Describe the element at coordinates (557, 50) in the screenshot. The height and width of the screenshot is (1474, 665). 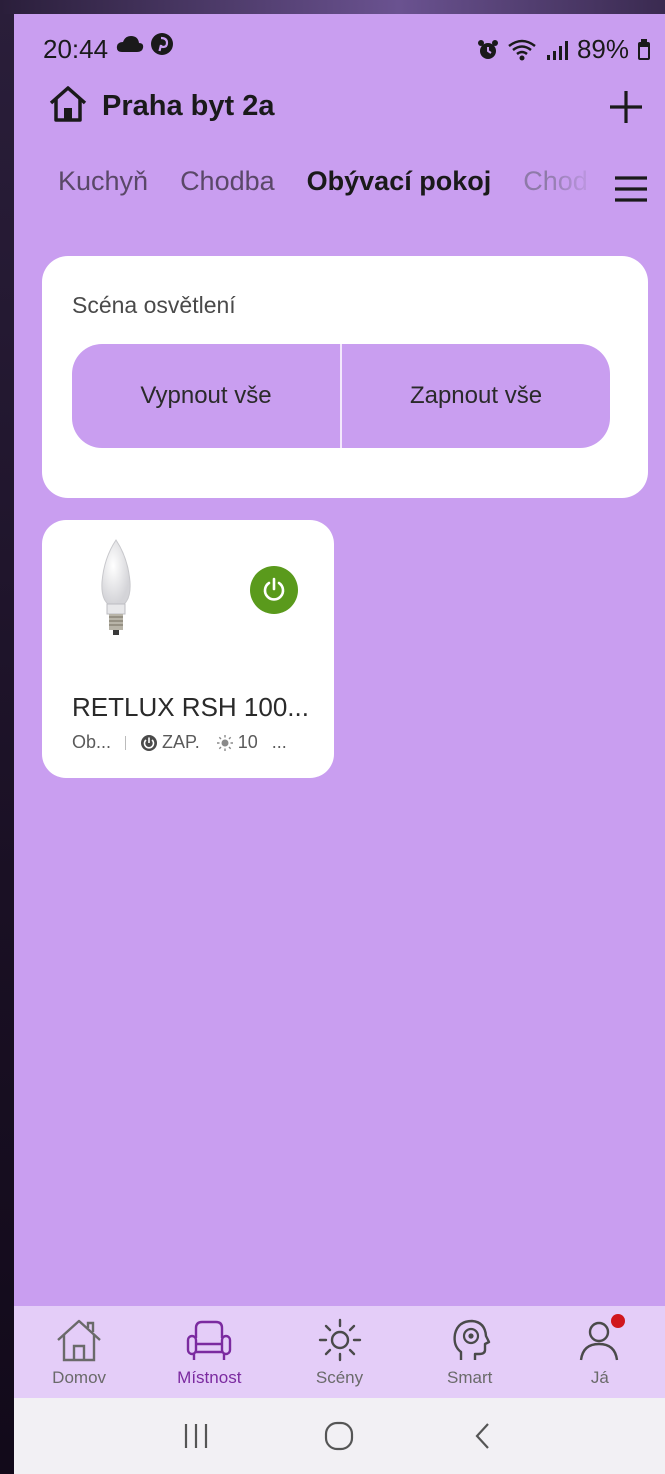
I see `signal-icon` at that location.